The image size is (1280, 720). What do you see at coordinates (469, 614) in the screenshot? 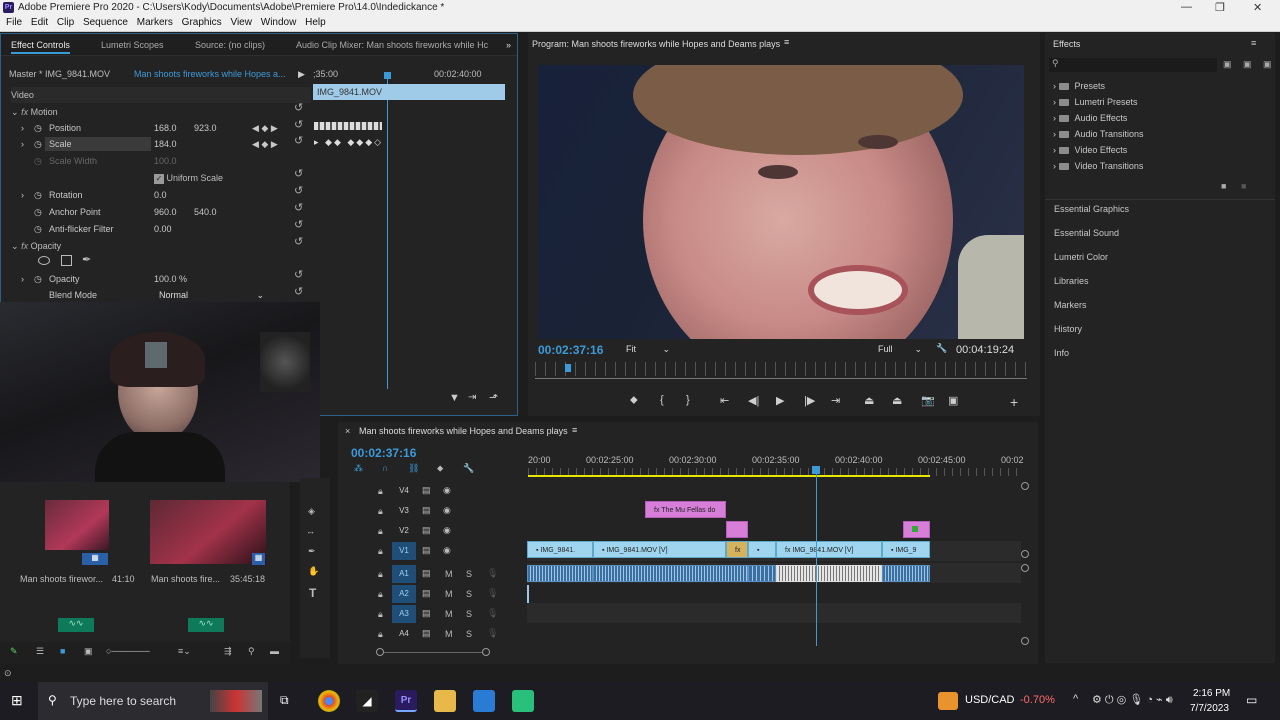
I see `solo-button: S` at bounding box center [469, 614].